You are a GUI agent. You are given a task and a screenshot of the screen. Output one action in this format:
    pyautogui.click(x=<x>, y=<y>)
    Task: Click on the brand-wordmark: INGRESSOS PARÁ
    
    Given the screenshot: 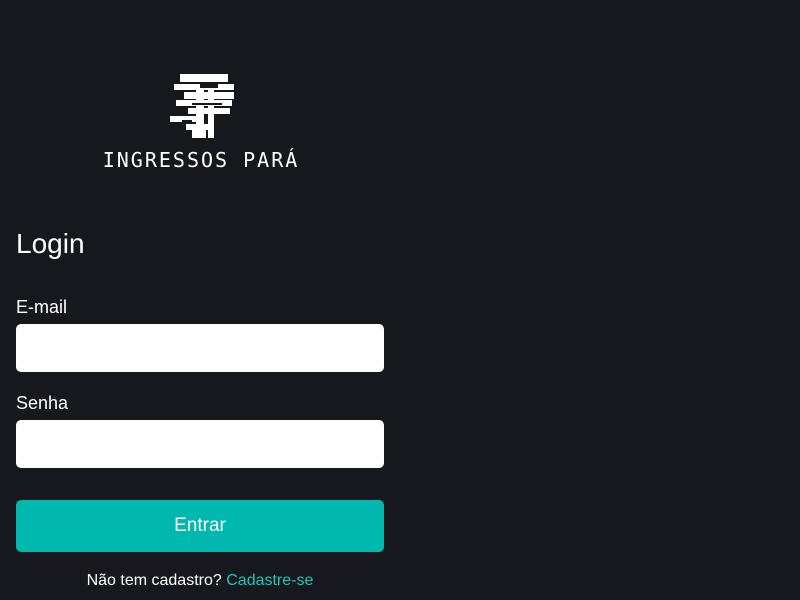 What is the action you would take?
    pyautogui.click(x=201, y=160)
    